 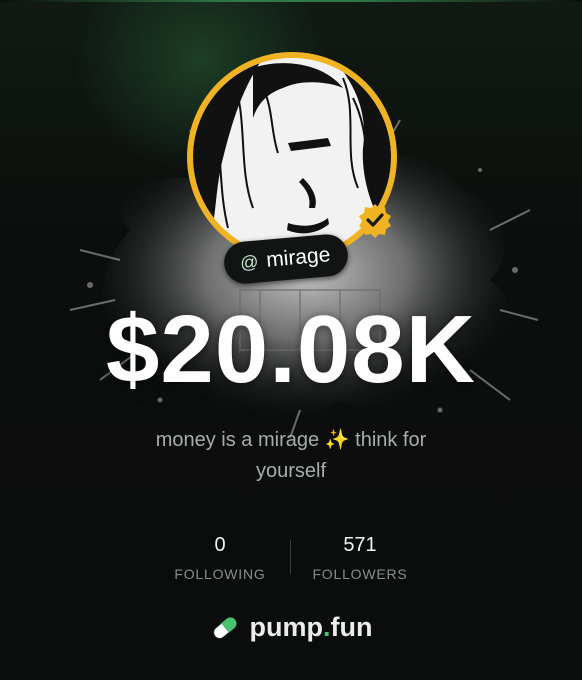 I want to click on brand-name: pump.fun, so click(x=311, y=627).